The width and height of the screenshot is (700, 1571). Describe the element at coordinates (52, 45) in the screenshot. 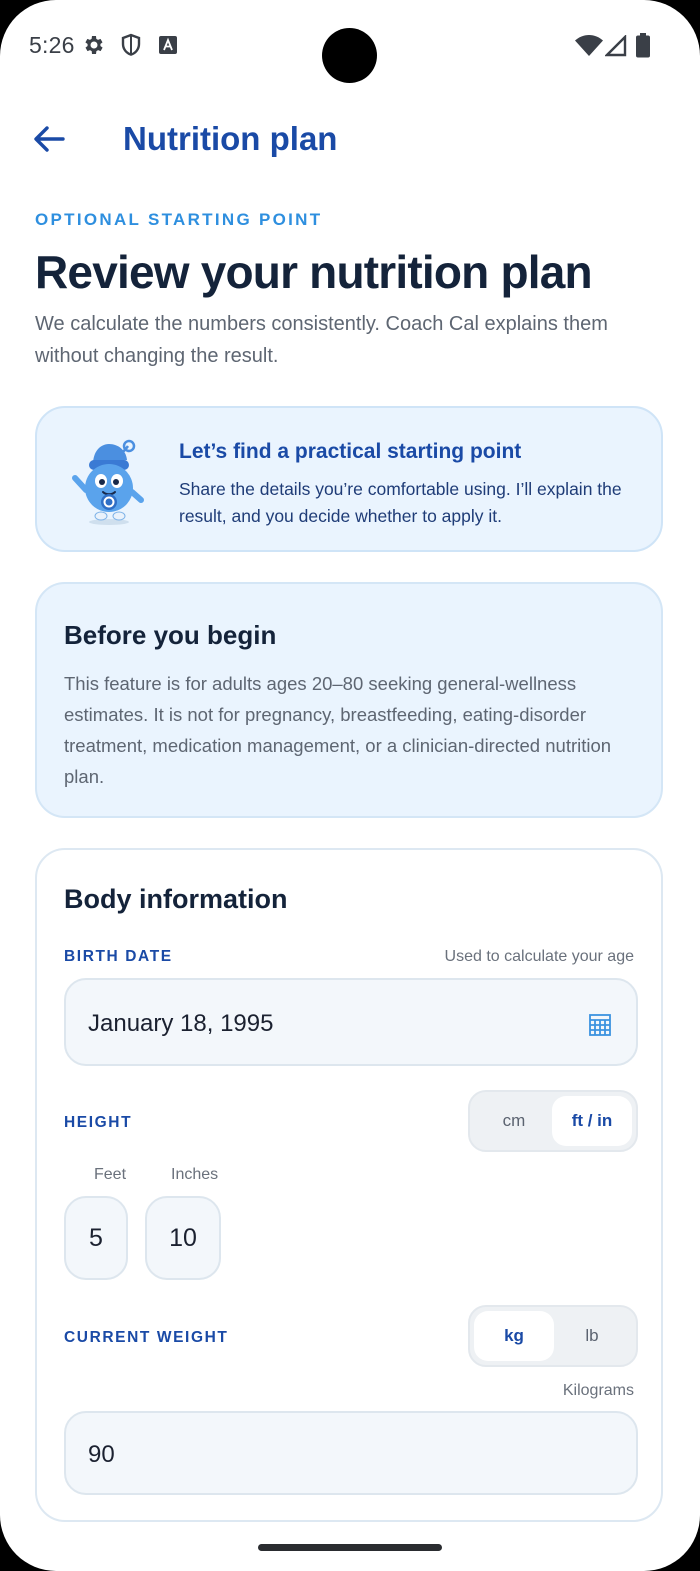

I see `status-time: 5:26` at that location.